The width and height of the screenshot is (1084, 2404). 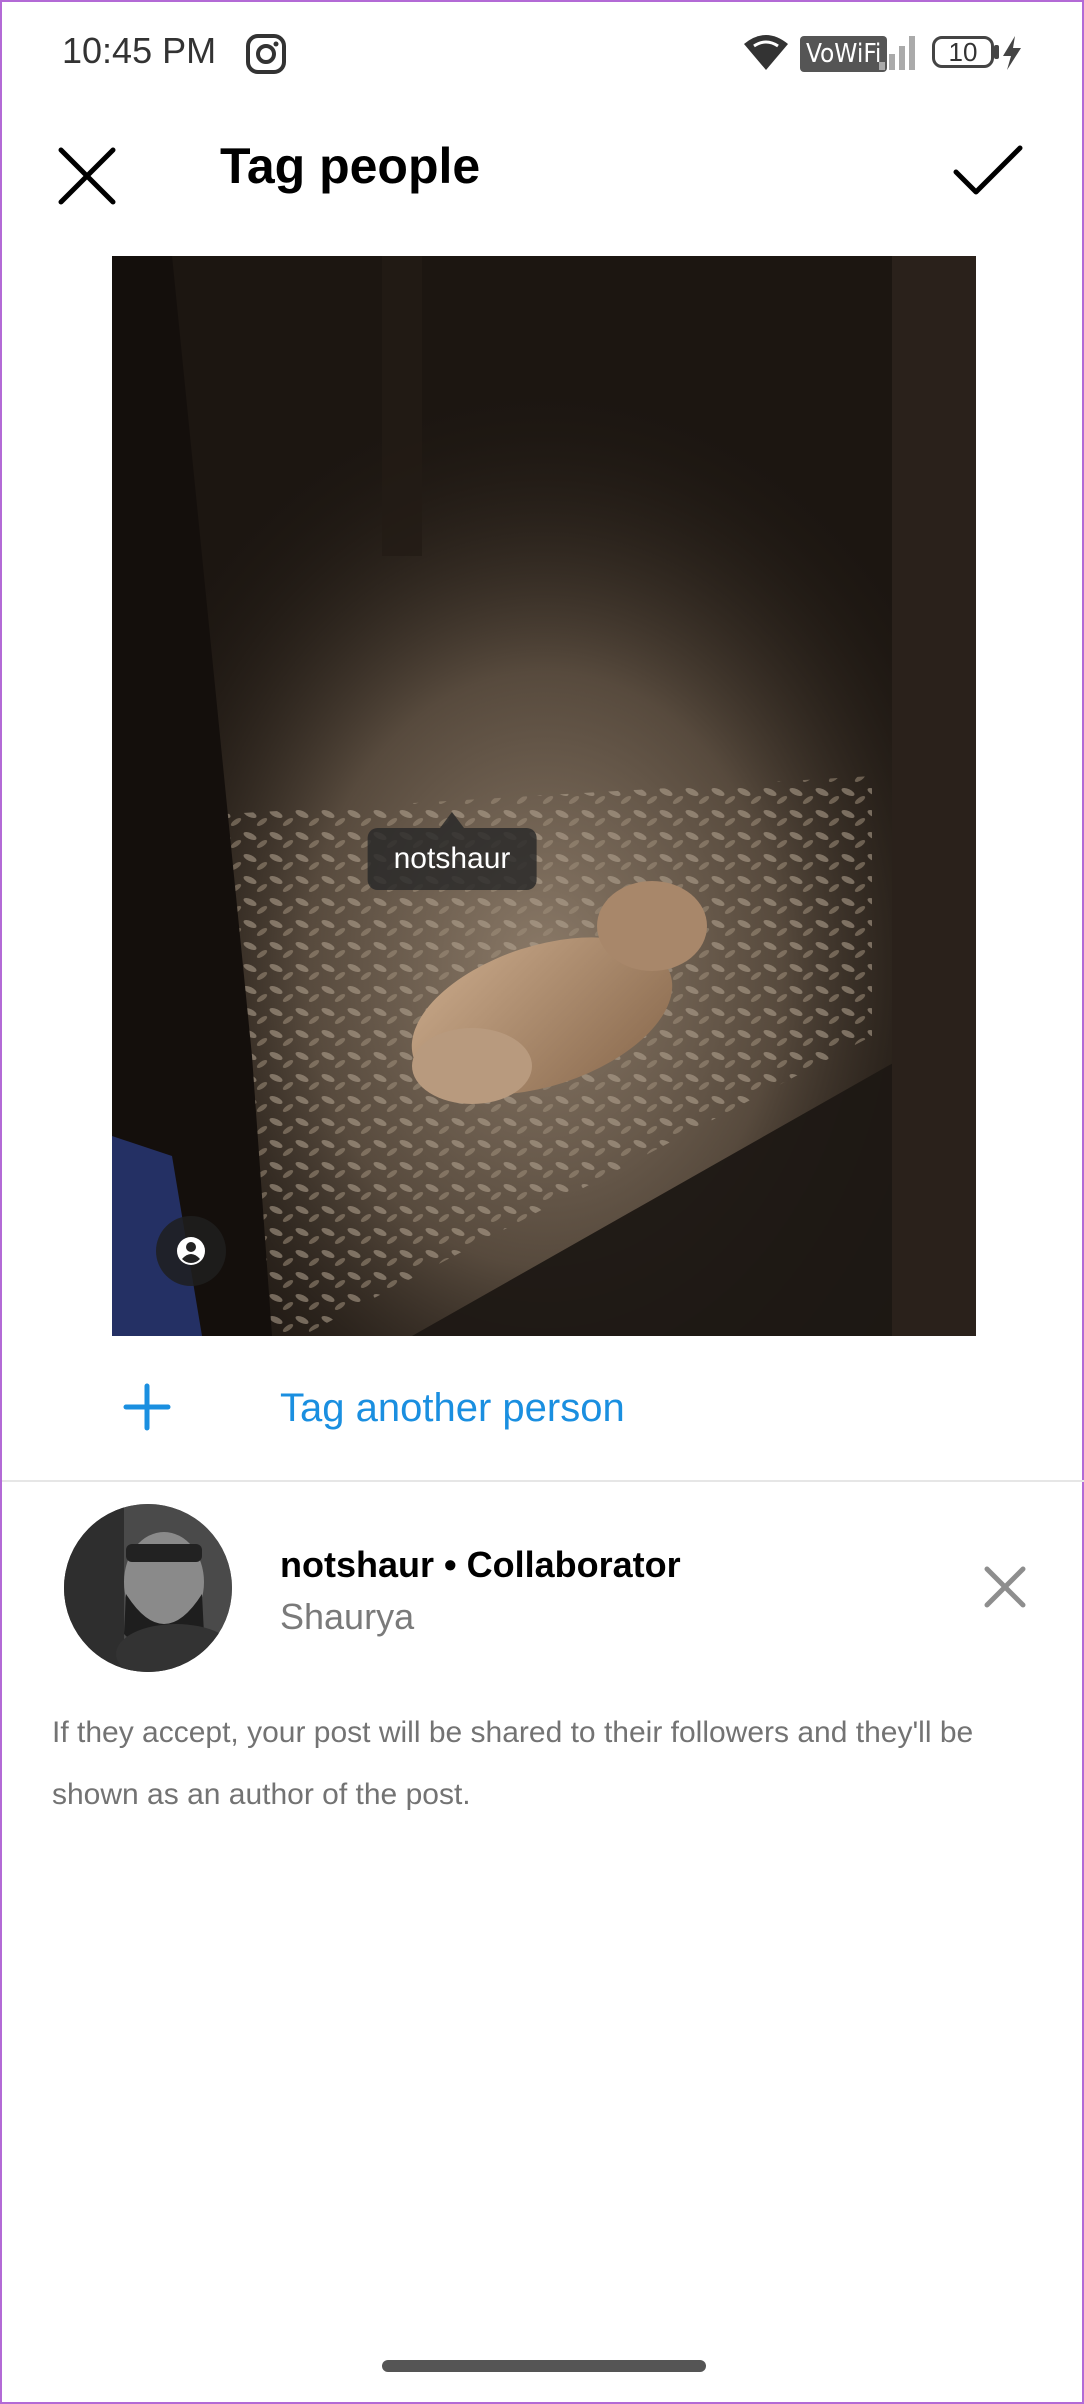 What do you see at coordinates (87, 176) in the screenshot?
I see `close-icon` at bounding box center [87, 176].